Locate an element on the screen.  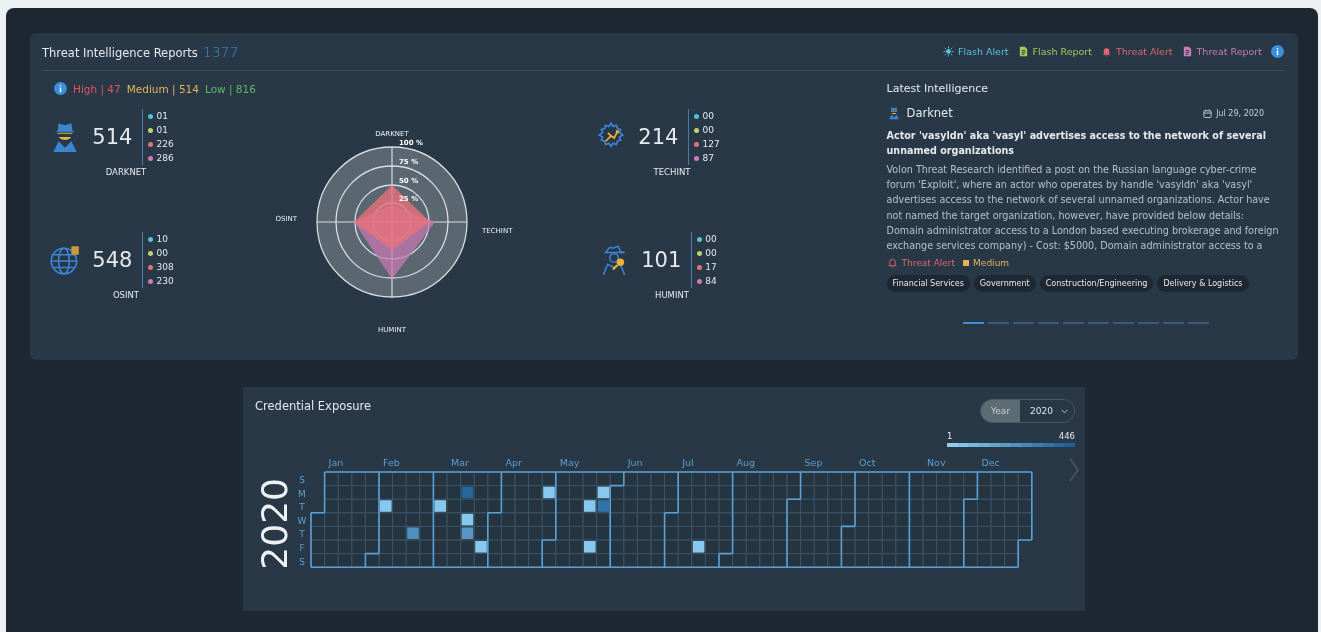
scale-min: 1 is located at coordinates (950, 436).